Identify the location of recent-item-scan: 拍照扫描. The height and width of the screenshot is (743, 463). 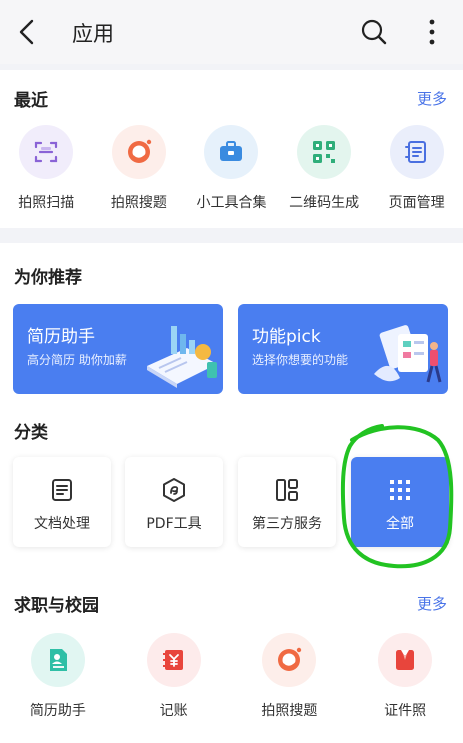
(46, 168).